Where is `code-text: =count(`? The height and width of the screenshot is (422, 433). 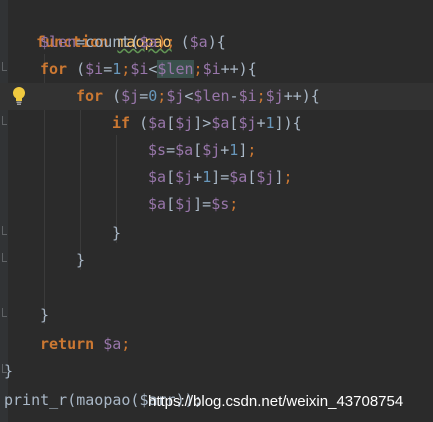
code-text: =count( is located at coordinates (108, 42).